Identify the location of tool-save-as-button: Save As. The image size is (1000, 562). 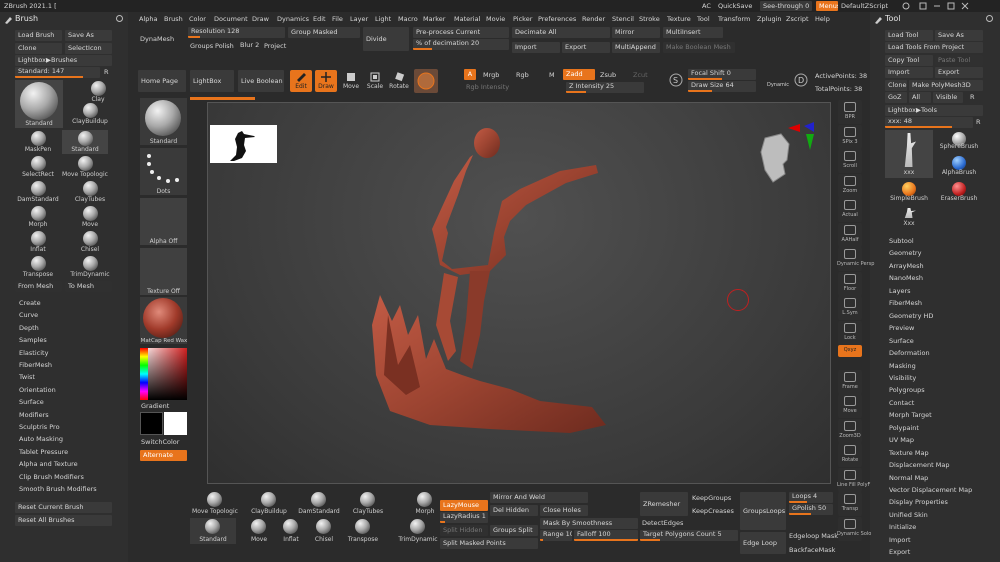
(959, 35).